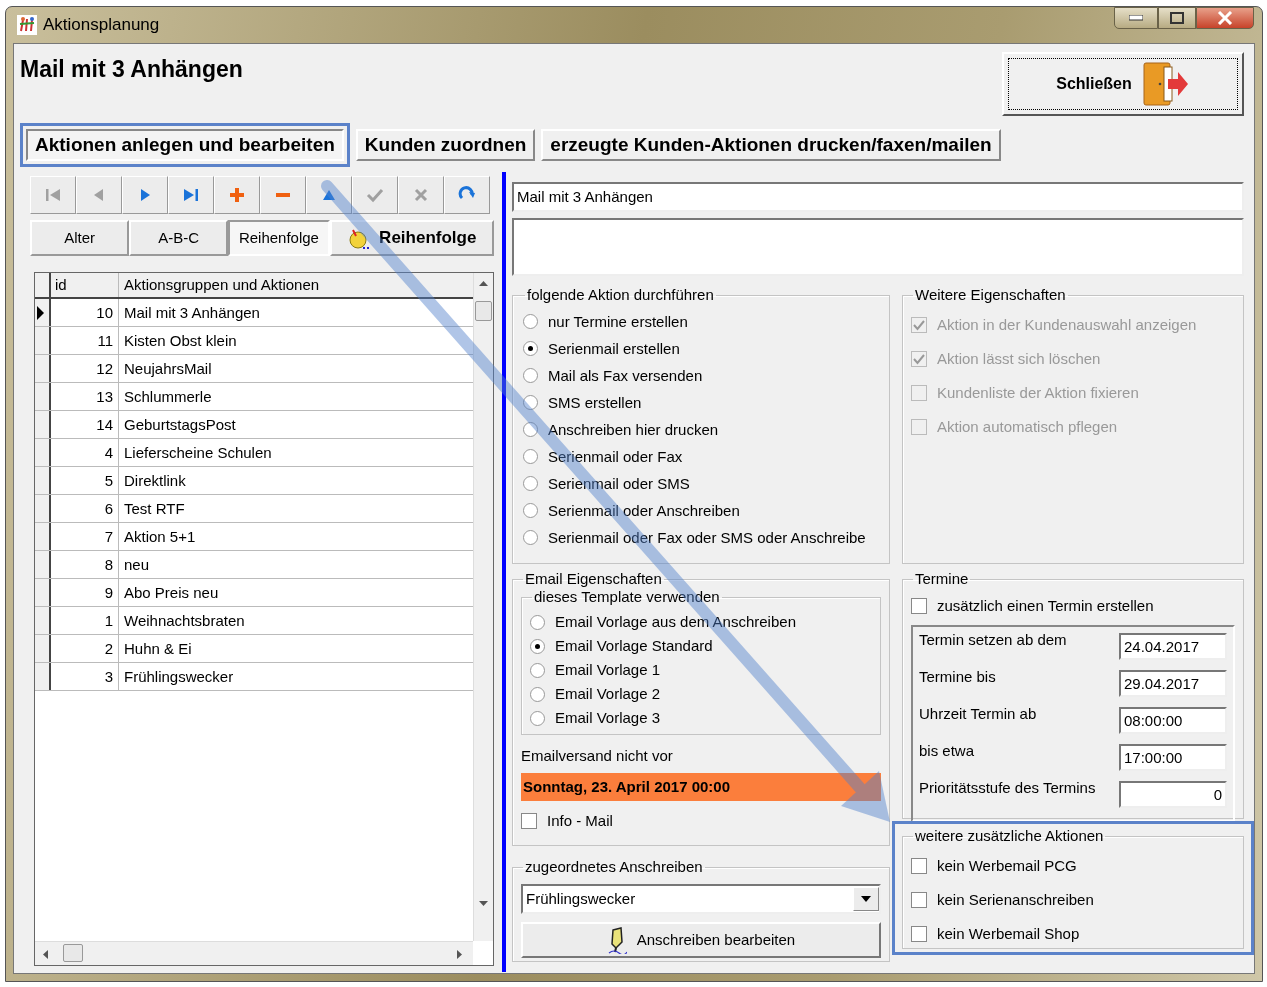 The width and height of the screenshot is (1267, 987). What do you see at coordinates (1173, 646) in the screenshot?
I see `input-field: 24.04.2017` at bounding box center [1173, 646].